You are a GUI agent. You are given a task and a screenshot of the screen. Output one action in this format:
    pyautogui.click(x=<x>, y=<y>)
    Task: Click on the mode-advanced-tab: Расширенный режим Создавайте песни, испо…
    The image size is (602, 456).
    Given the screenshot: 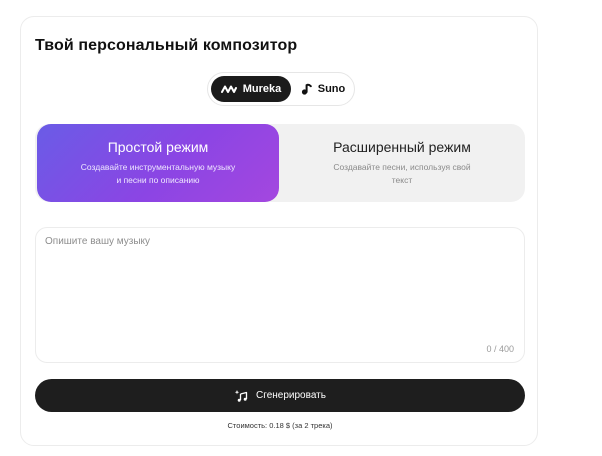 What is the action you would take?
    pyautogui.click(x=402, y=163)
    